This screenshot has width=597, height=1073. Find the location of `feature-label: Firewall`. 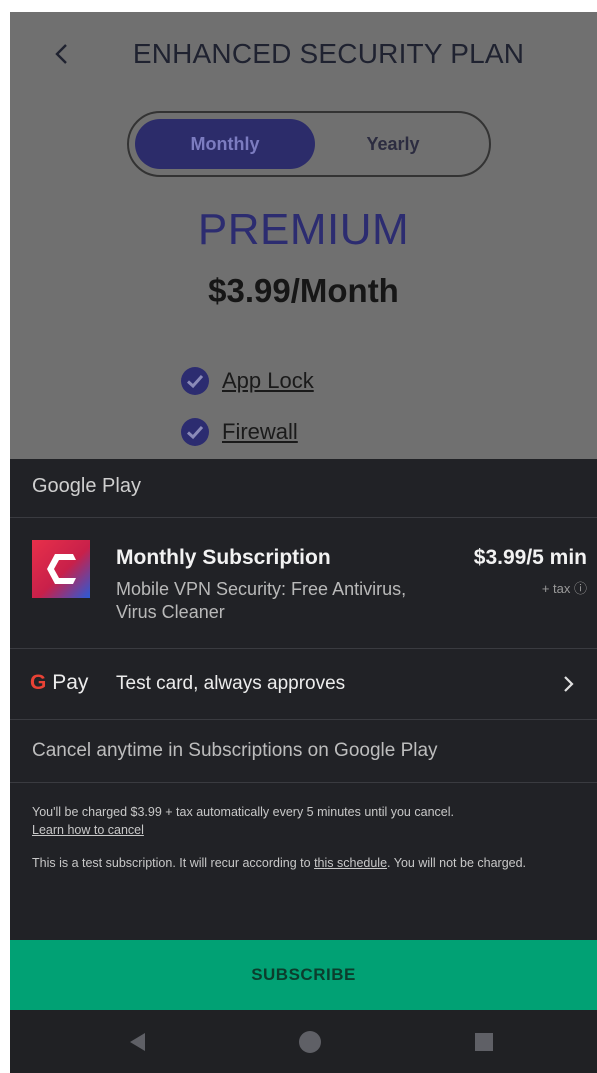

feature-label: Firewall is located at coordinates (260, 431).